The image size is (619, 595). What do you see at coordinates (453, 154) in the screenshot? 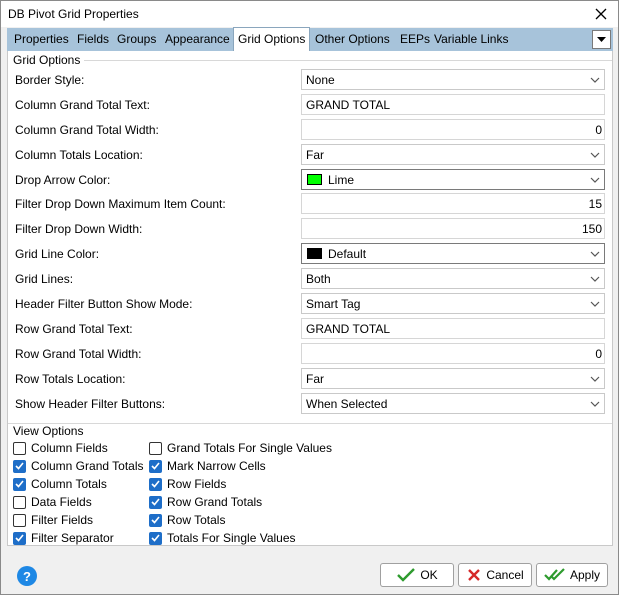
I see `column-totals-location-dropdown: Far` at bounding box center [453, 154].